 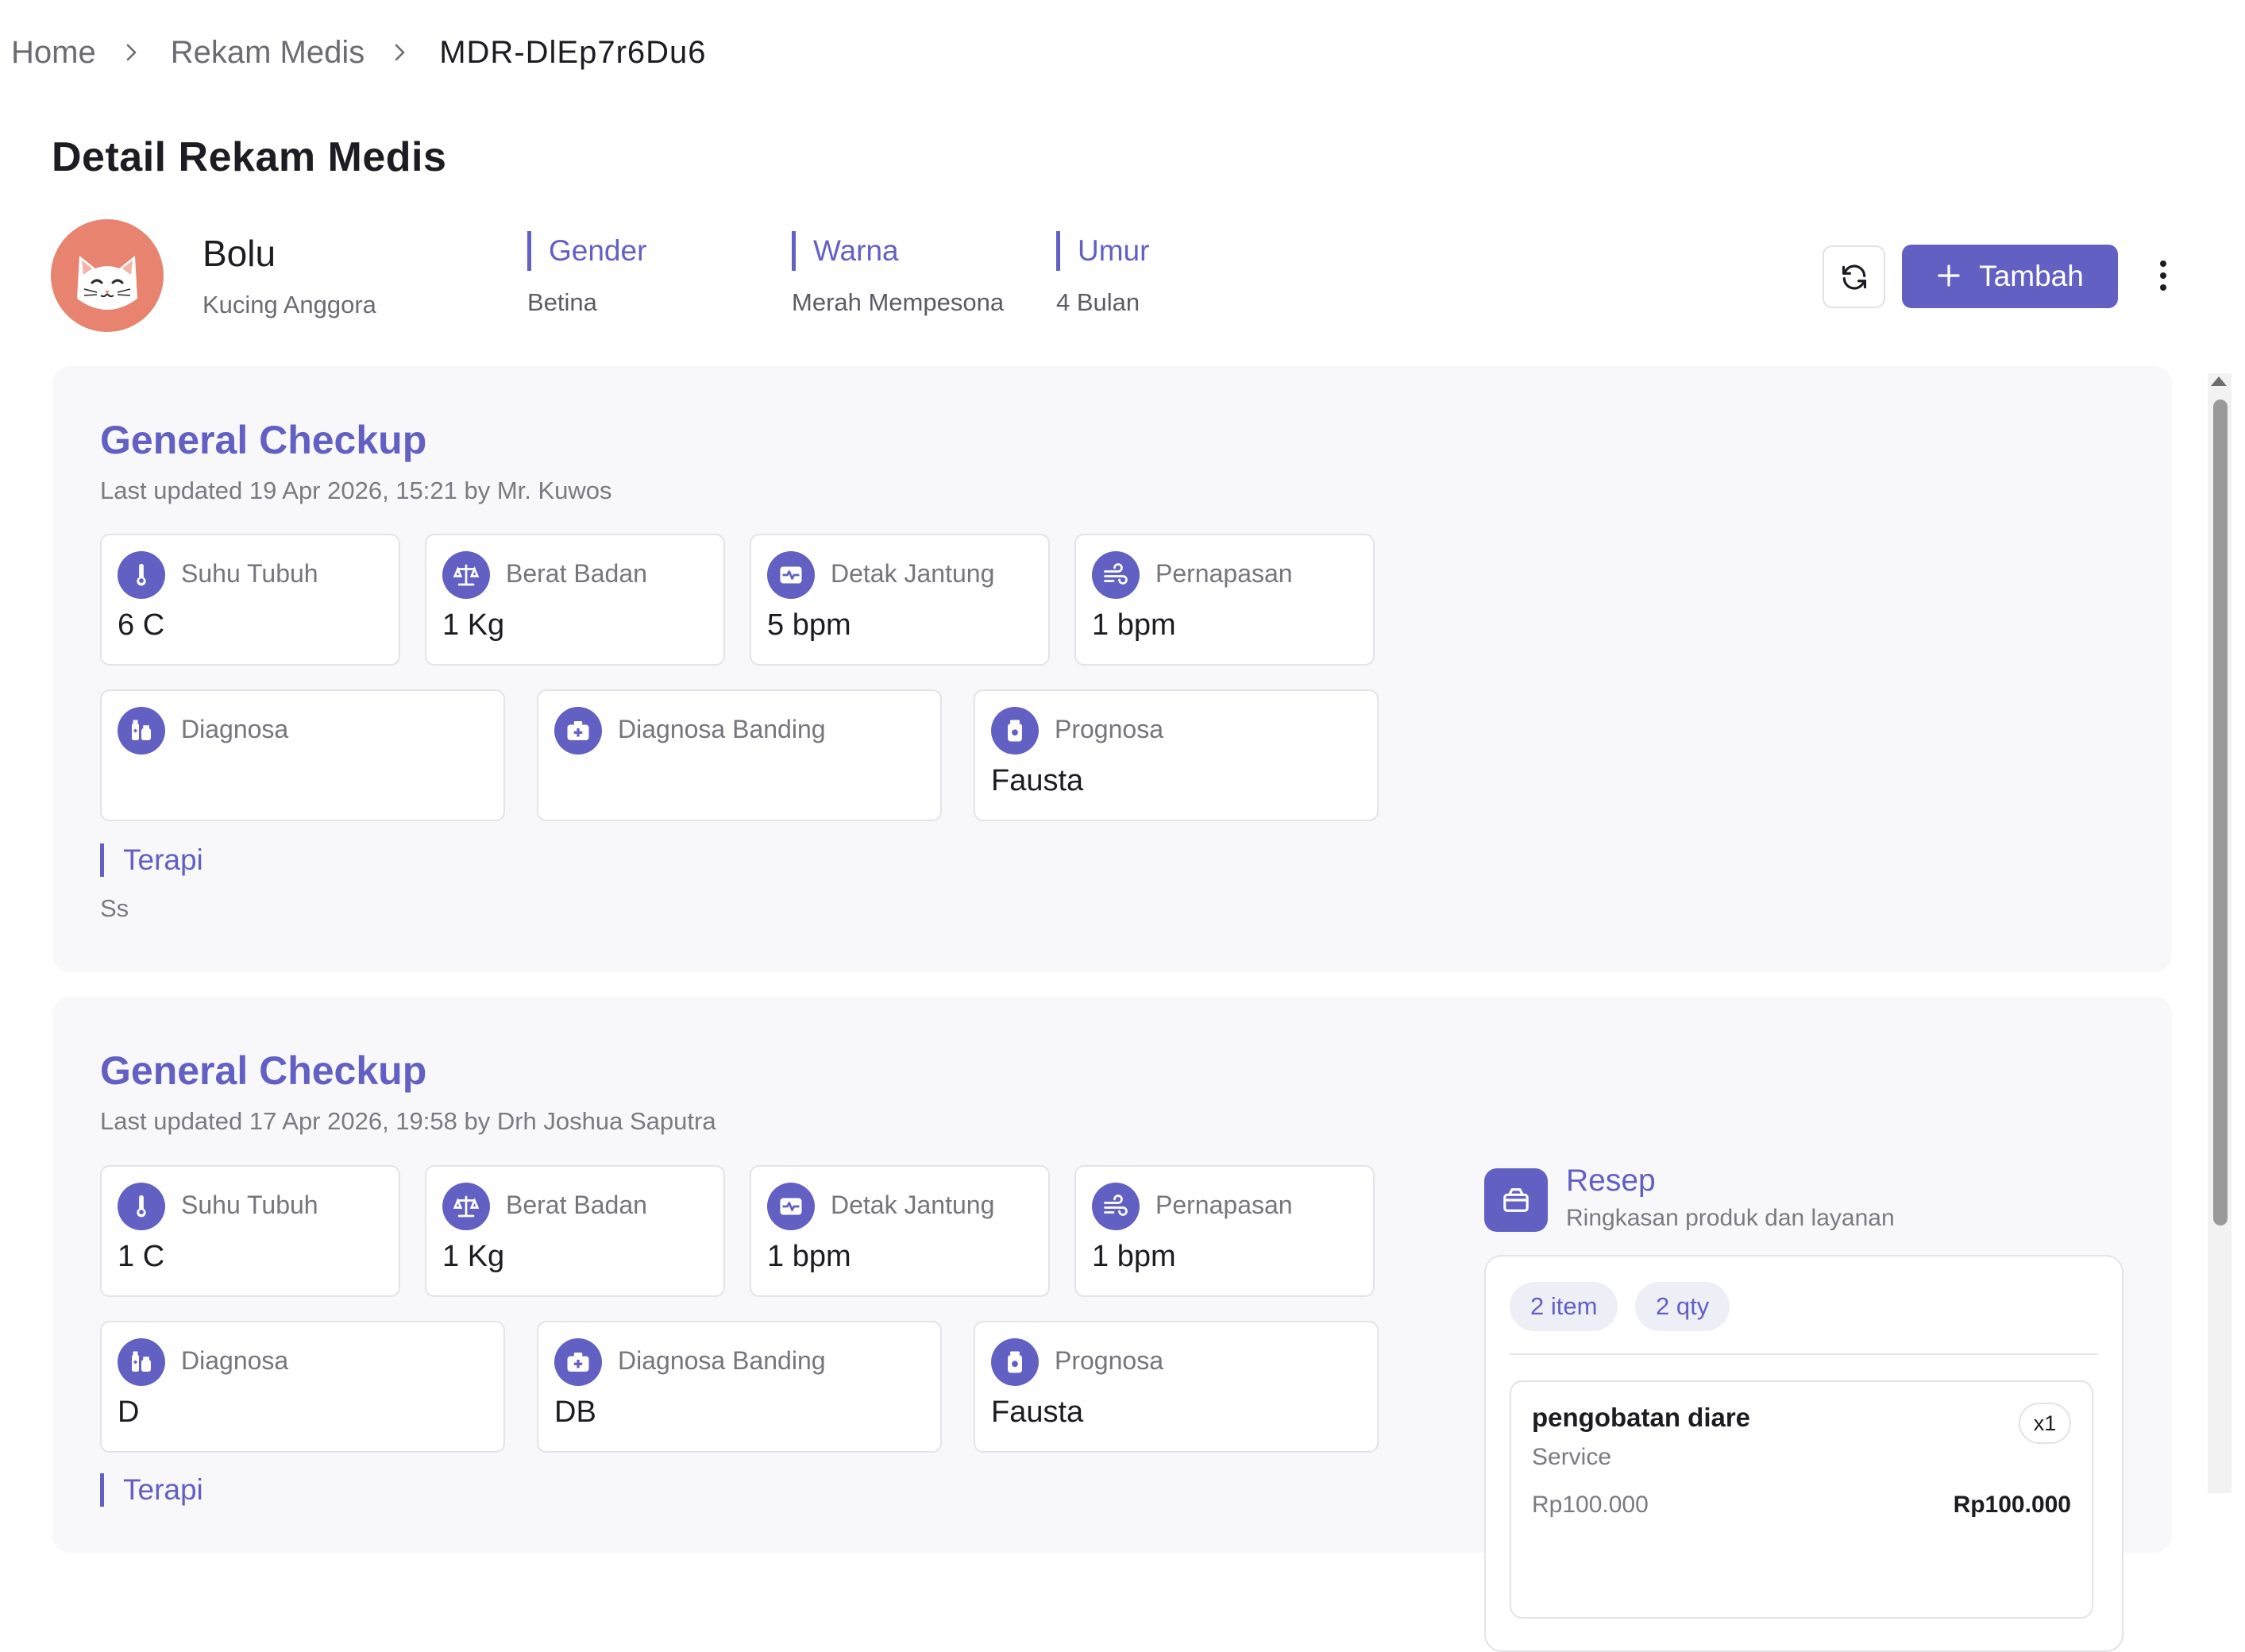 What do you see at coordinates (578, 731) in the screenshot?
I see `medical-kit-icon` at bounding box center [578, 731].